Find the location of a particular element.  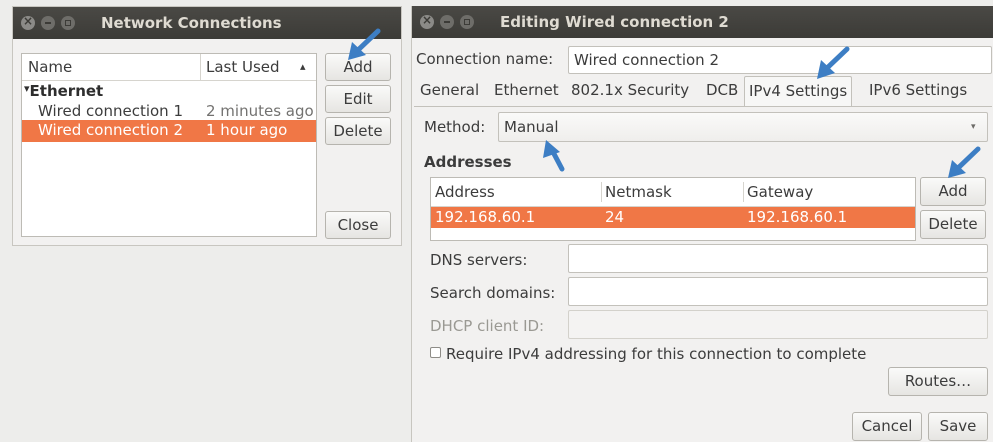

connection-name-value: Wired connection 2 is located at coordinates (646, 60).